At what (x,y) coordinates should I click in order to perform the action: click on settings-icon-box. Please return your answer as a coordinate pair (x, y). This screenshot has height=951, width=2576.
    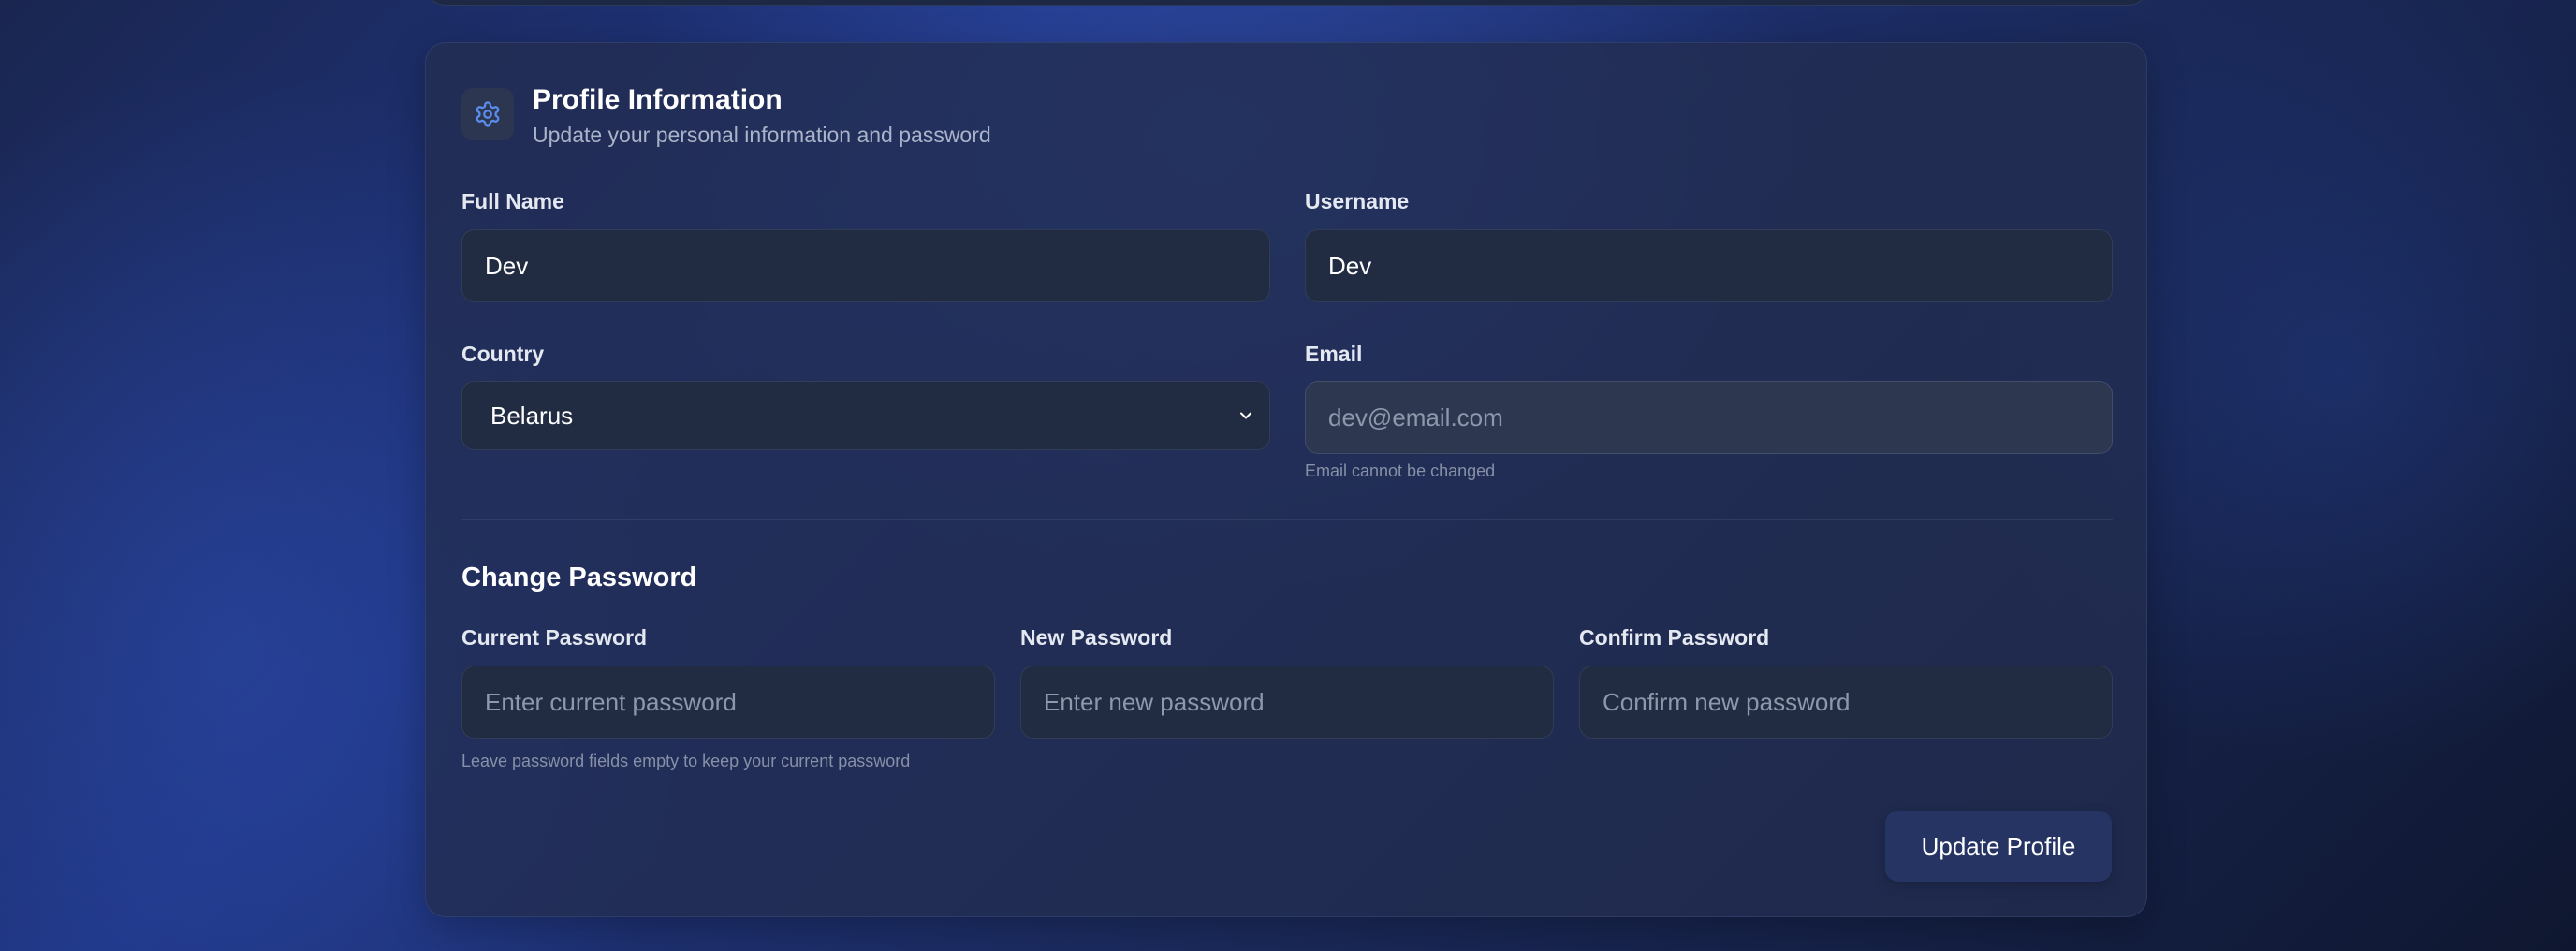
    Looking at the image, I should click on (487, 114).